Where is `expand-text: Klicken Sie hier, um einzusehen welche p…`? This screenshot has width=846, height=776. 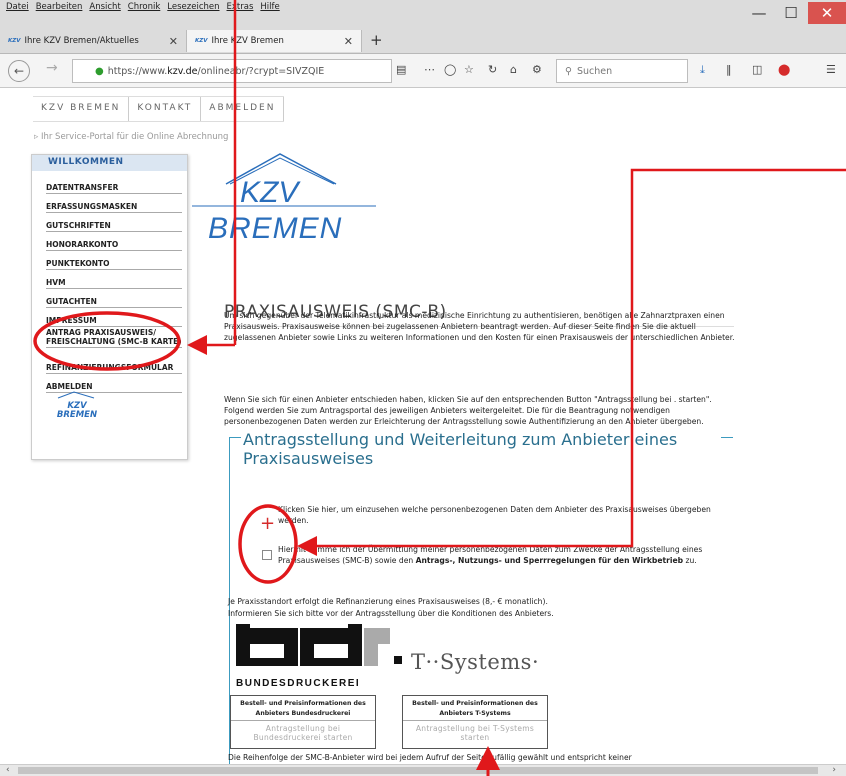
expand-text: Klicken Sie hier, um einzusehen welche p… is located at coordinates (494, 515).